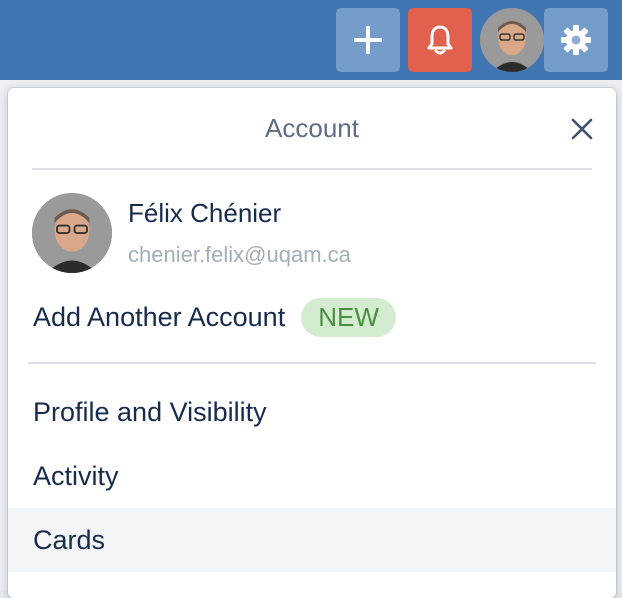 The height and width of the screenshot is (598, 622). What do you see at coordinates (239, 254) in the screenshot?
I see `profile-email: chenier.felix@uqam.ca` at bounding box center [239, 254].